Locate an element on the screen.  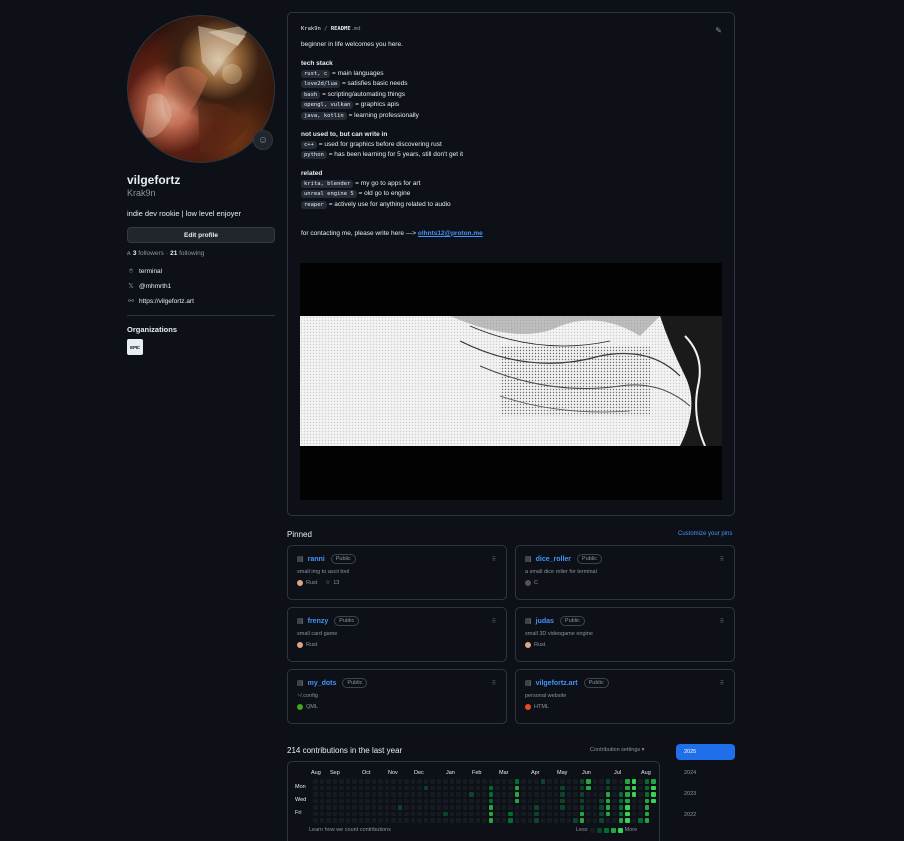
repo-link: judas is located at coordinates (545, 621).